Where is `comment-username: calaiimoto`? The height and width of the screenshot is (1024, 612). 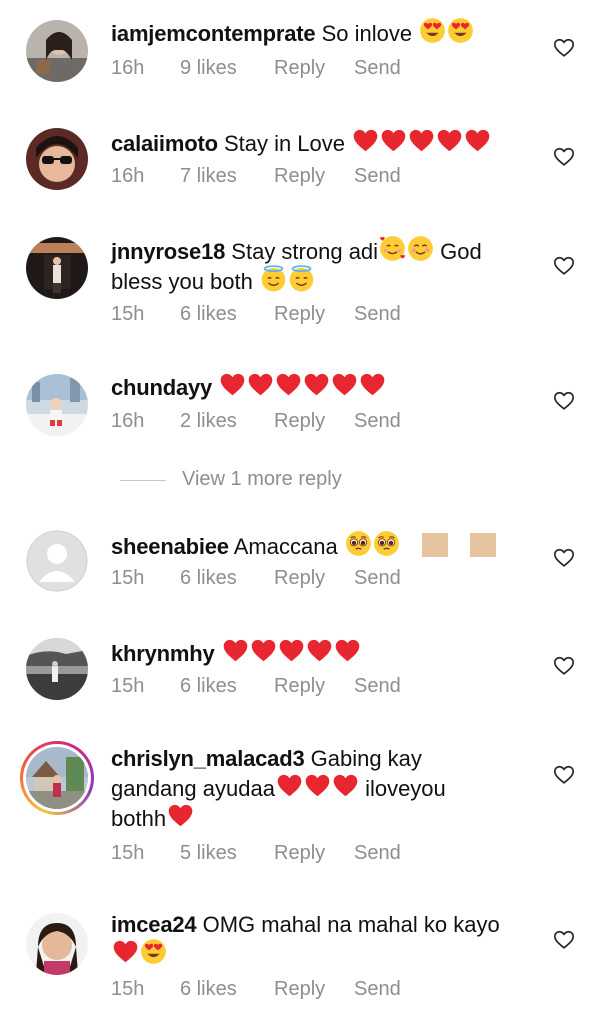 comment-username: calaiimoto is located at coordinates (164, 143).